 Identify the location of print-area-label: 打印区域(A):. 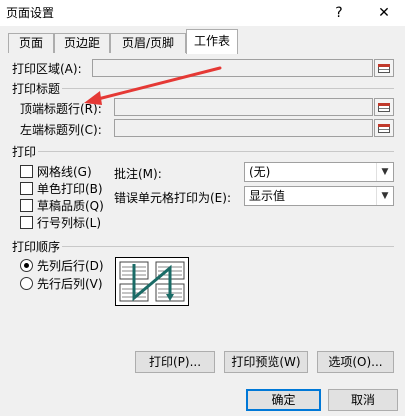
(47, 69).